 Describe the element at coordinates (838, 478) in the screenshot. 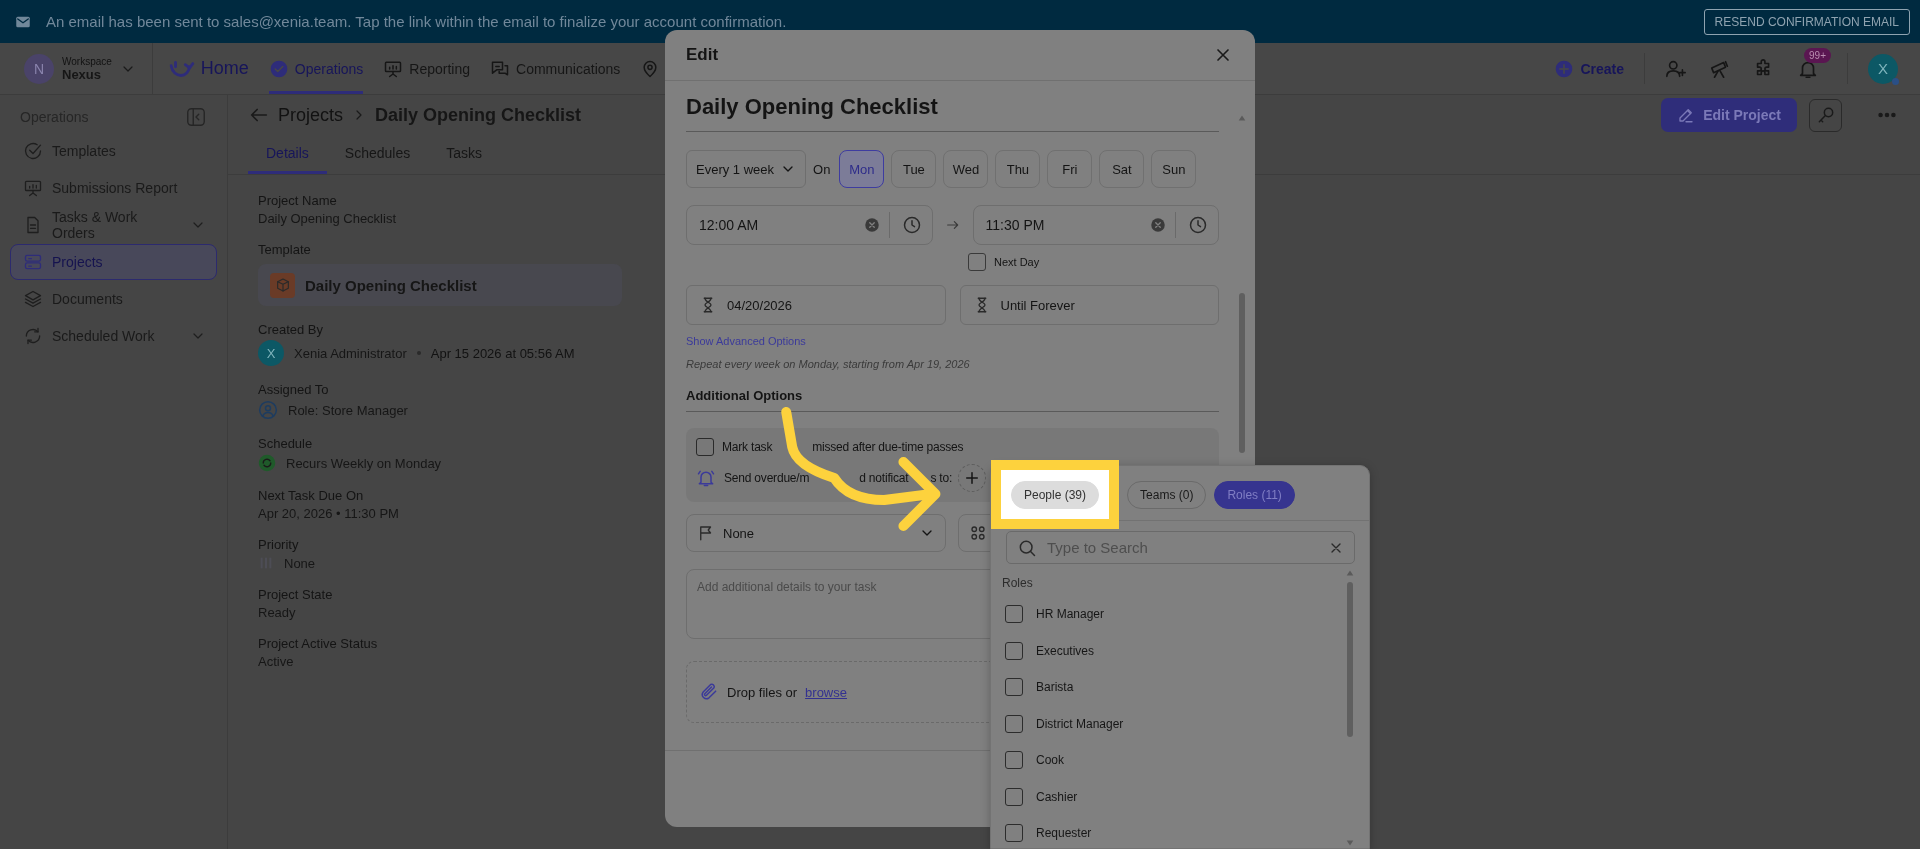

I see `notify-label: Send overdue/m d notificat s to:` at that location.